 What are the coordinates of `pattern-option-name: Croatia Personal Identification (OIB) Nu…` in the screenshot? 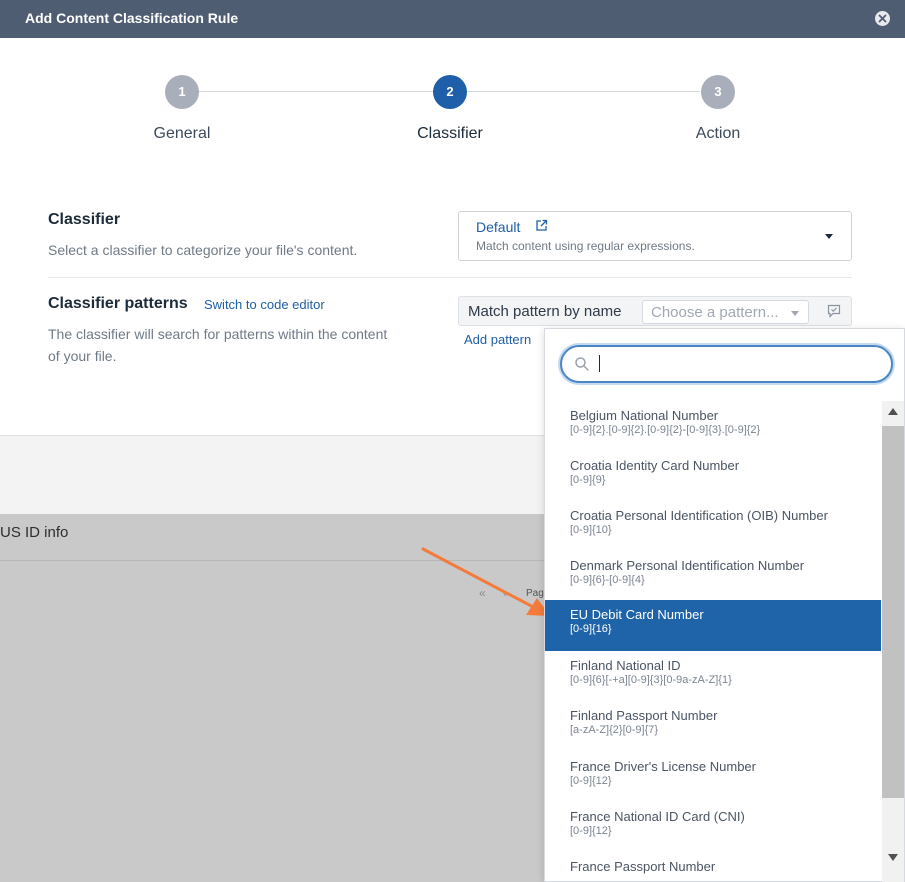 It's located at (699, 515).